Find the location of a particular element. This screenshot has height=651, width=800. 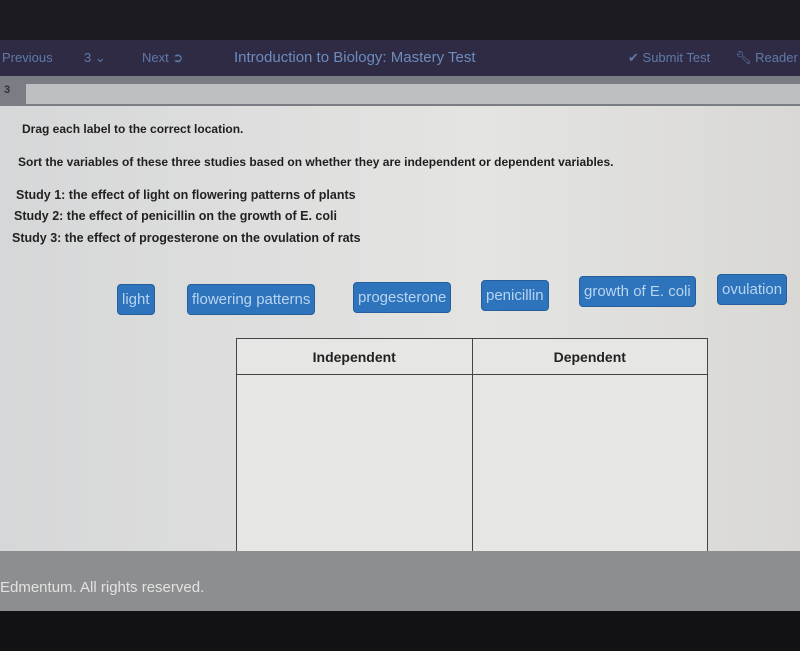

reader-button: 🔧︎ Reader is located at coordinates (766, 58).